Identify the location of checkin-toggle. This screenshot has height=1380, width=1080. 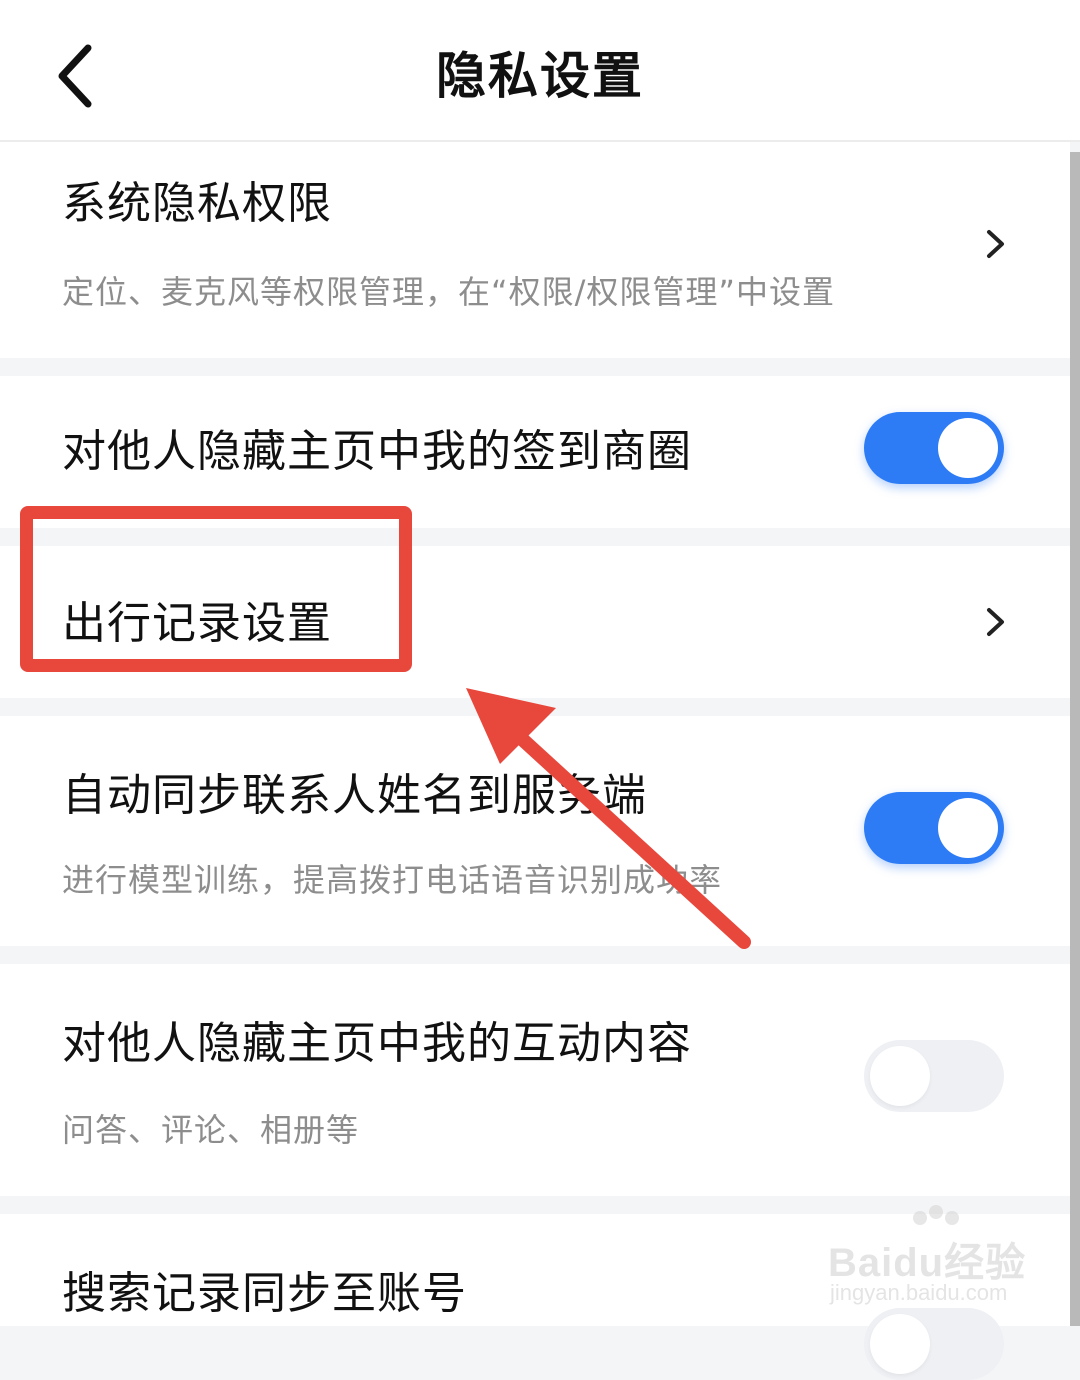
(934, 448).